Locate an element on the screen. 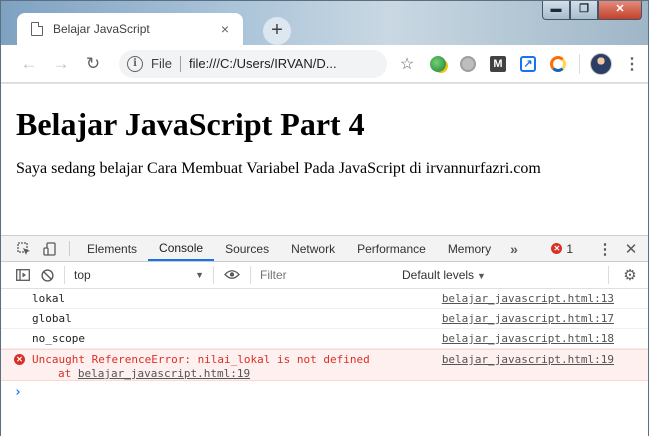  console-prompt: › is located at coordinates (324, 392).